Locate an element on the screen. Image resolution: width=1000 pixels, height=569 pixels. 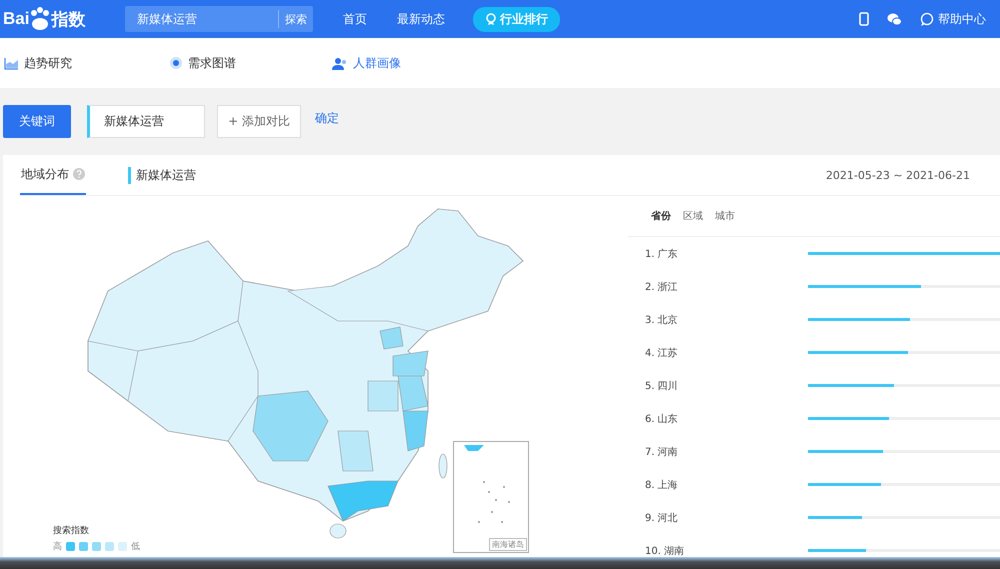
nav-link: 首页 is located at coordinates (355, 19).